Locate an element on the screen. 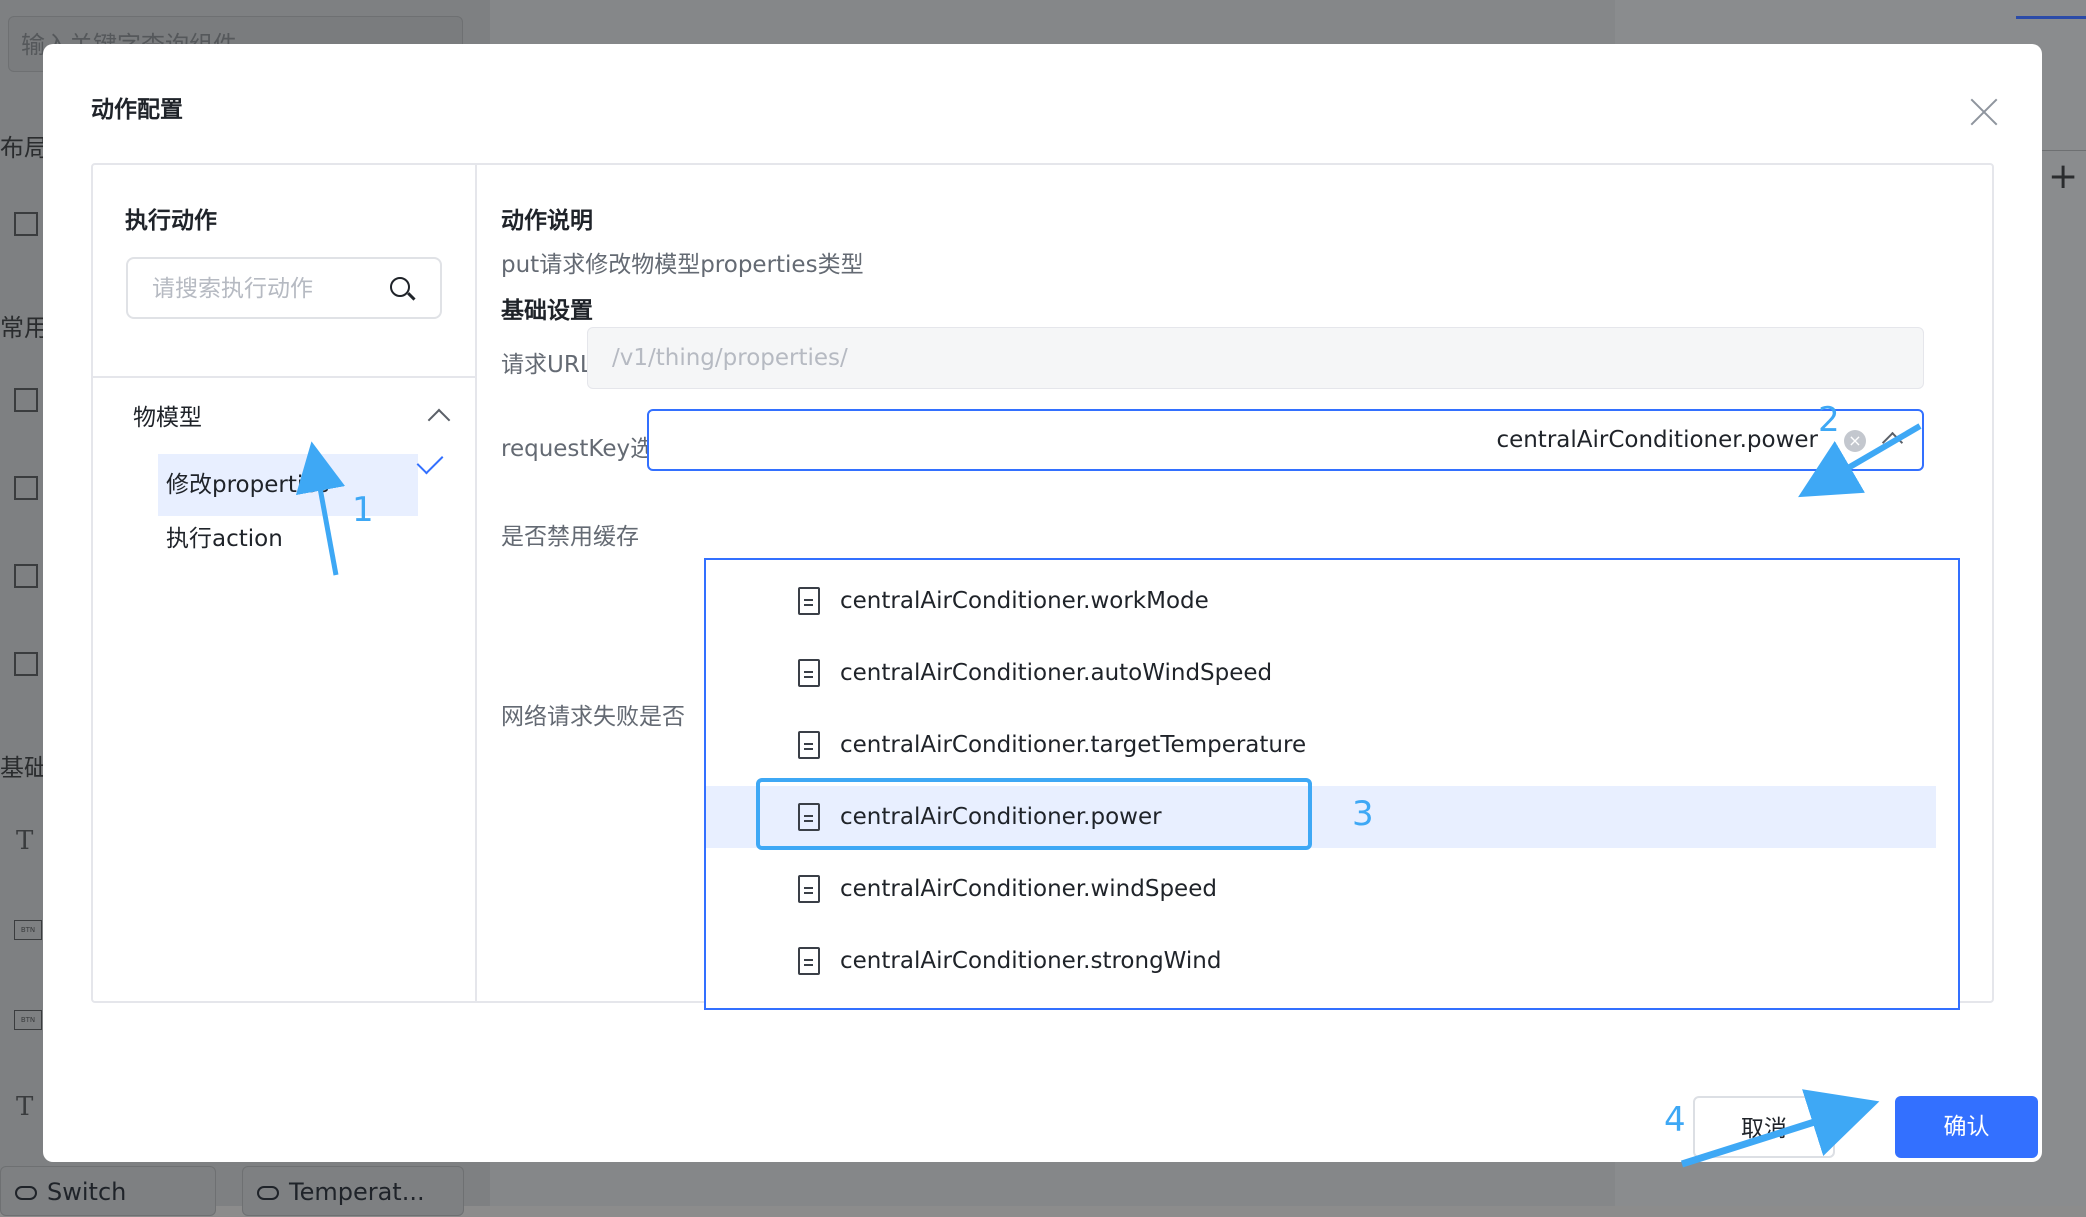 The width and height of the screenshot is (2086, 1217). dropdown-option: centralAirConditioner.targetTemperature is located at coordinates (1321, 745).